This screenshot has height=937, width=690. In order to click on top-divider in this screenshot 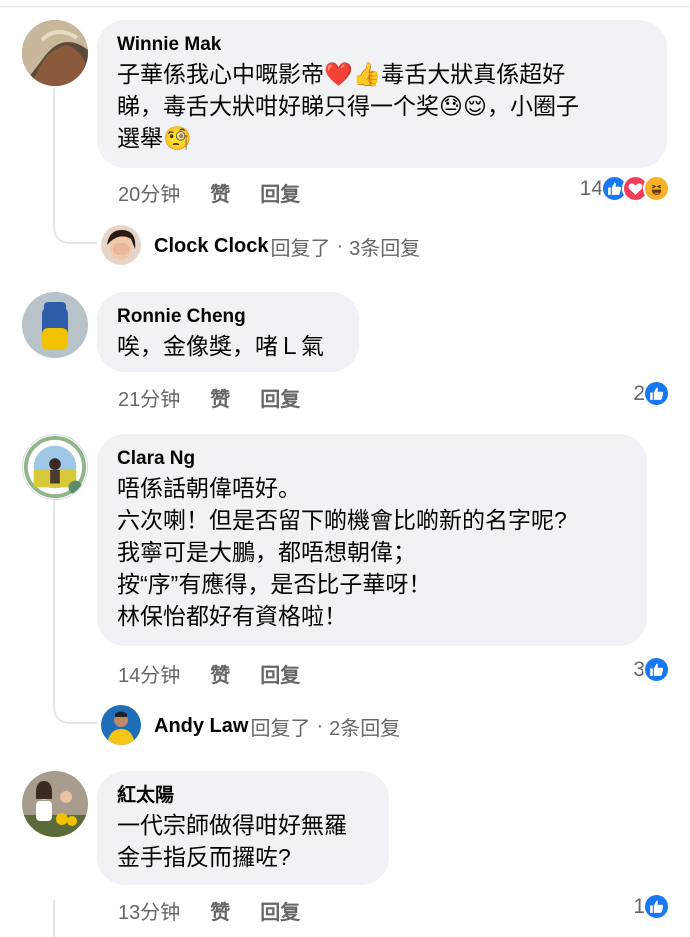, I will do `click(345, 6)`.